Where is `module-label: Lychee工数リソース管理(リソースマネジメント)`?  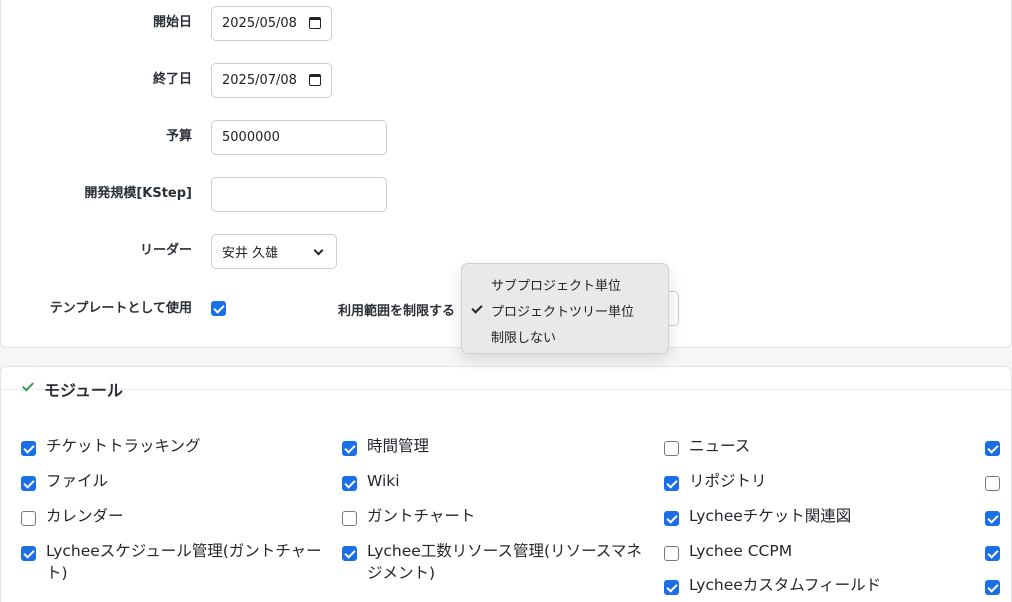
module-label: Lychee工数リソース管理(リソースマネジメント) is located at coordinates (504, 562).